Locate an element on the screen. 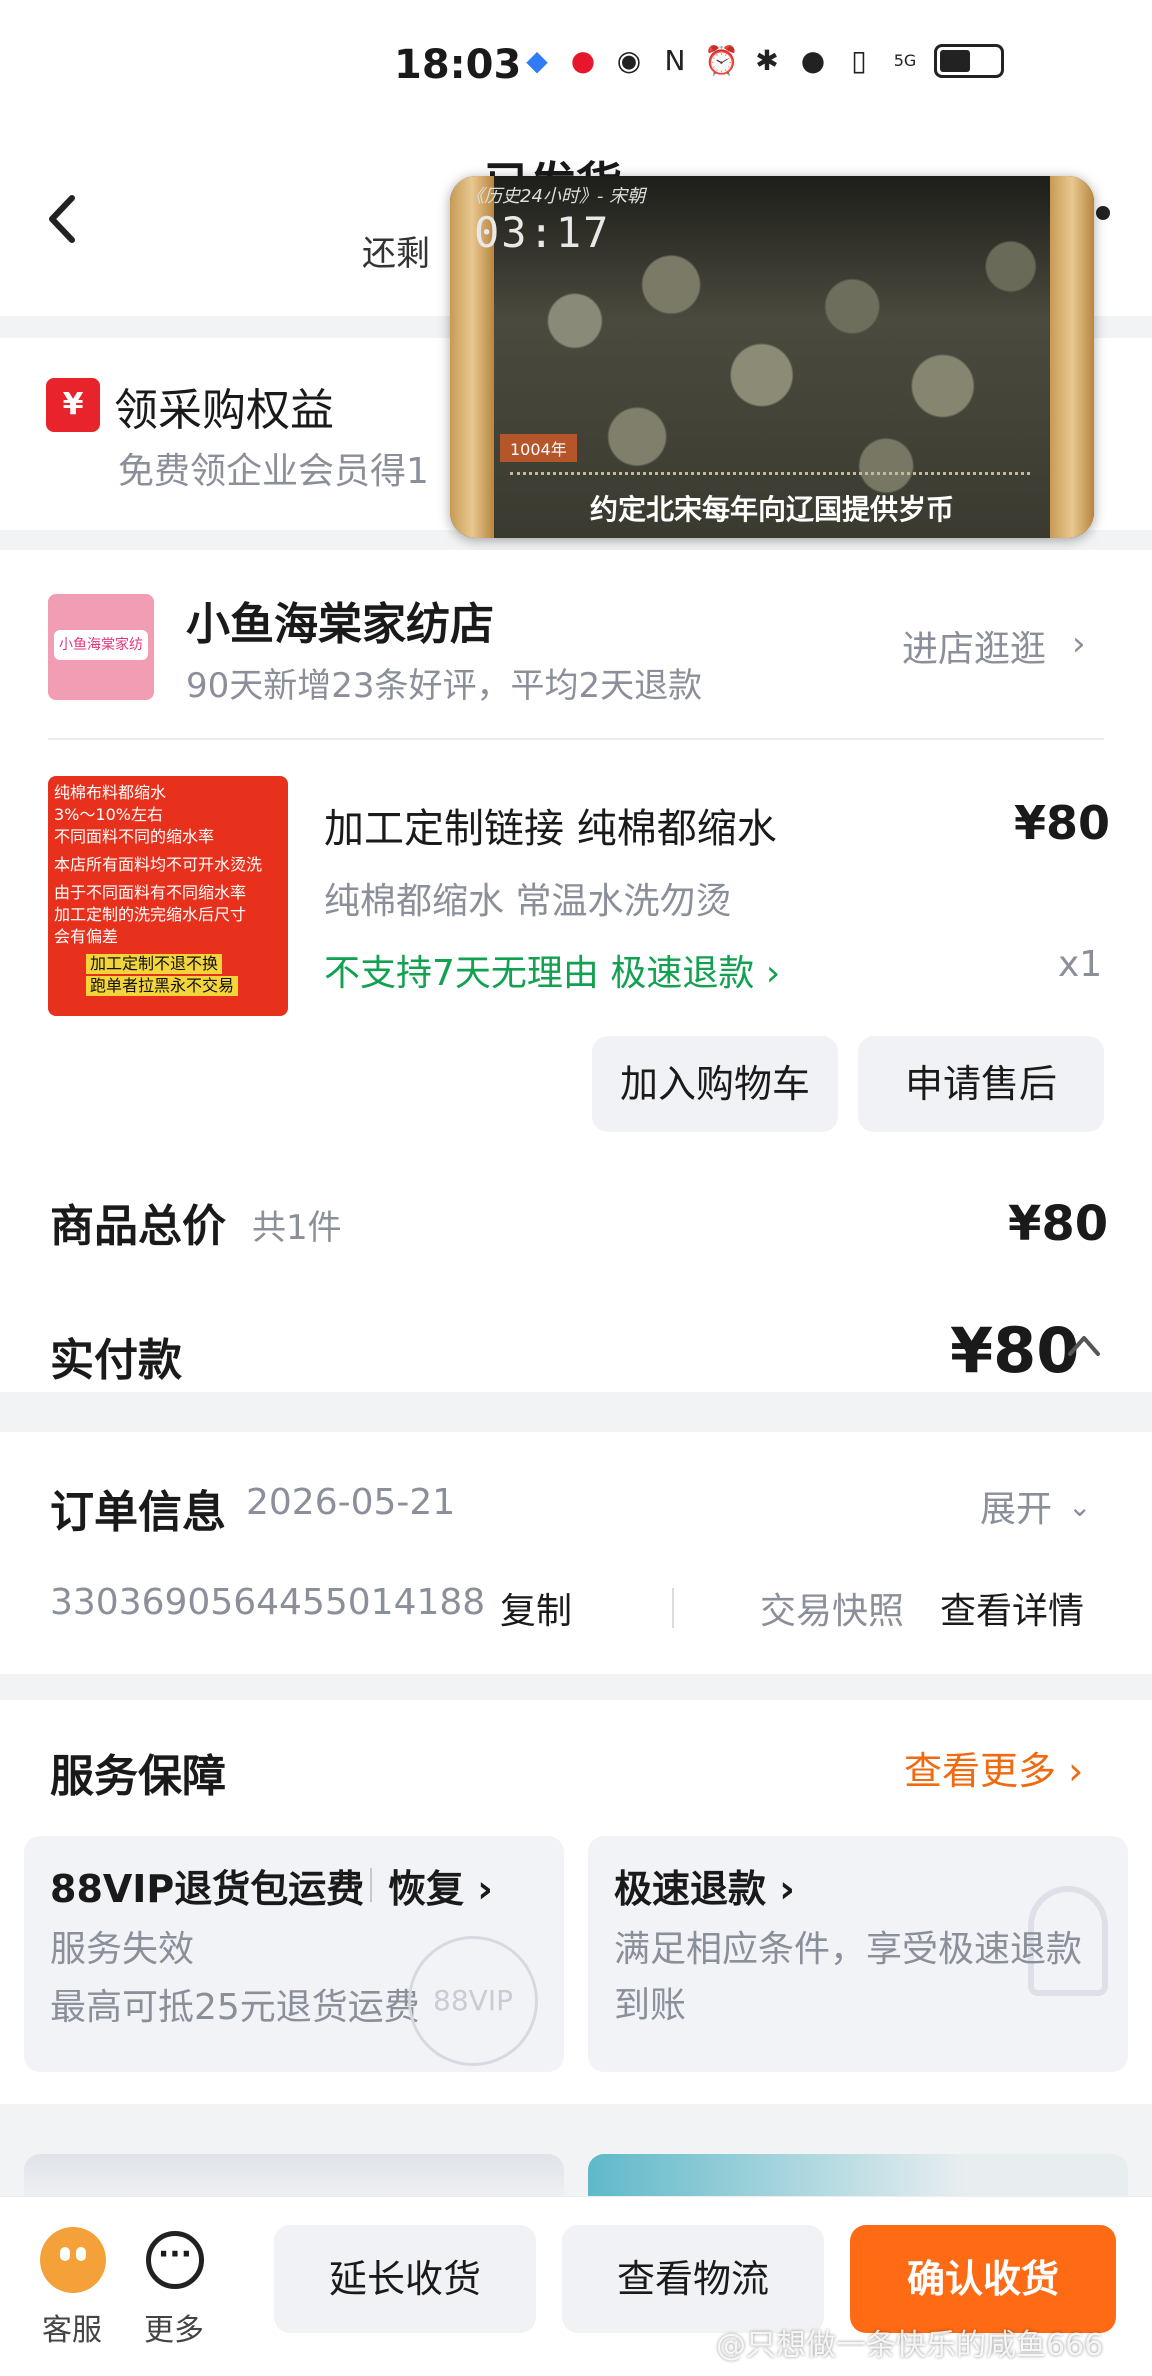 The height and width of the screenshot is (2376, 1152). product-image-line: 3%～10%左右 is located at coordinates (108, 814).